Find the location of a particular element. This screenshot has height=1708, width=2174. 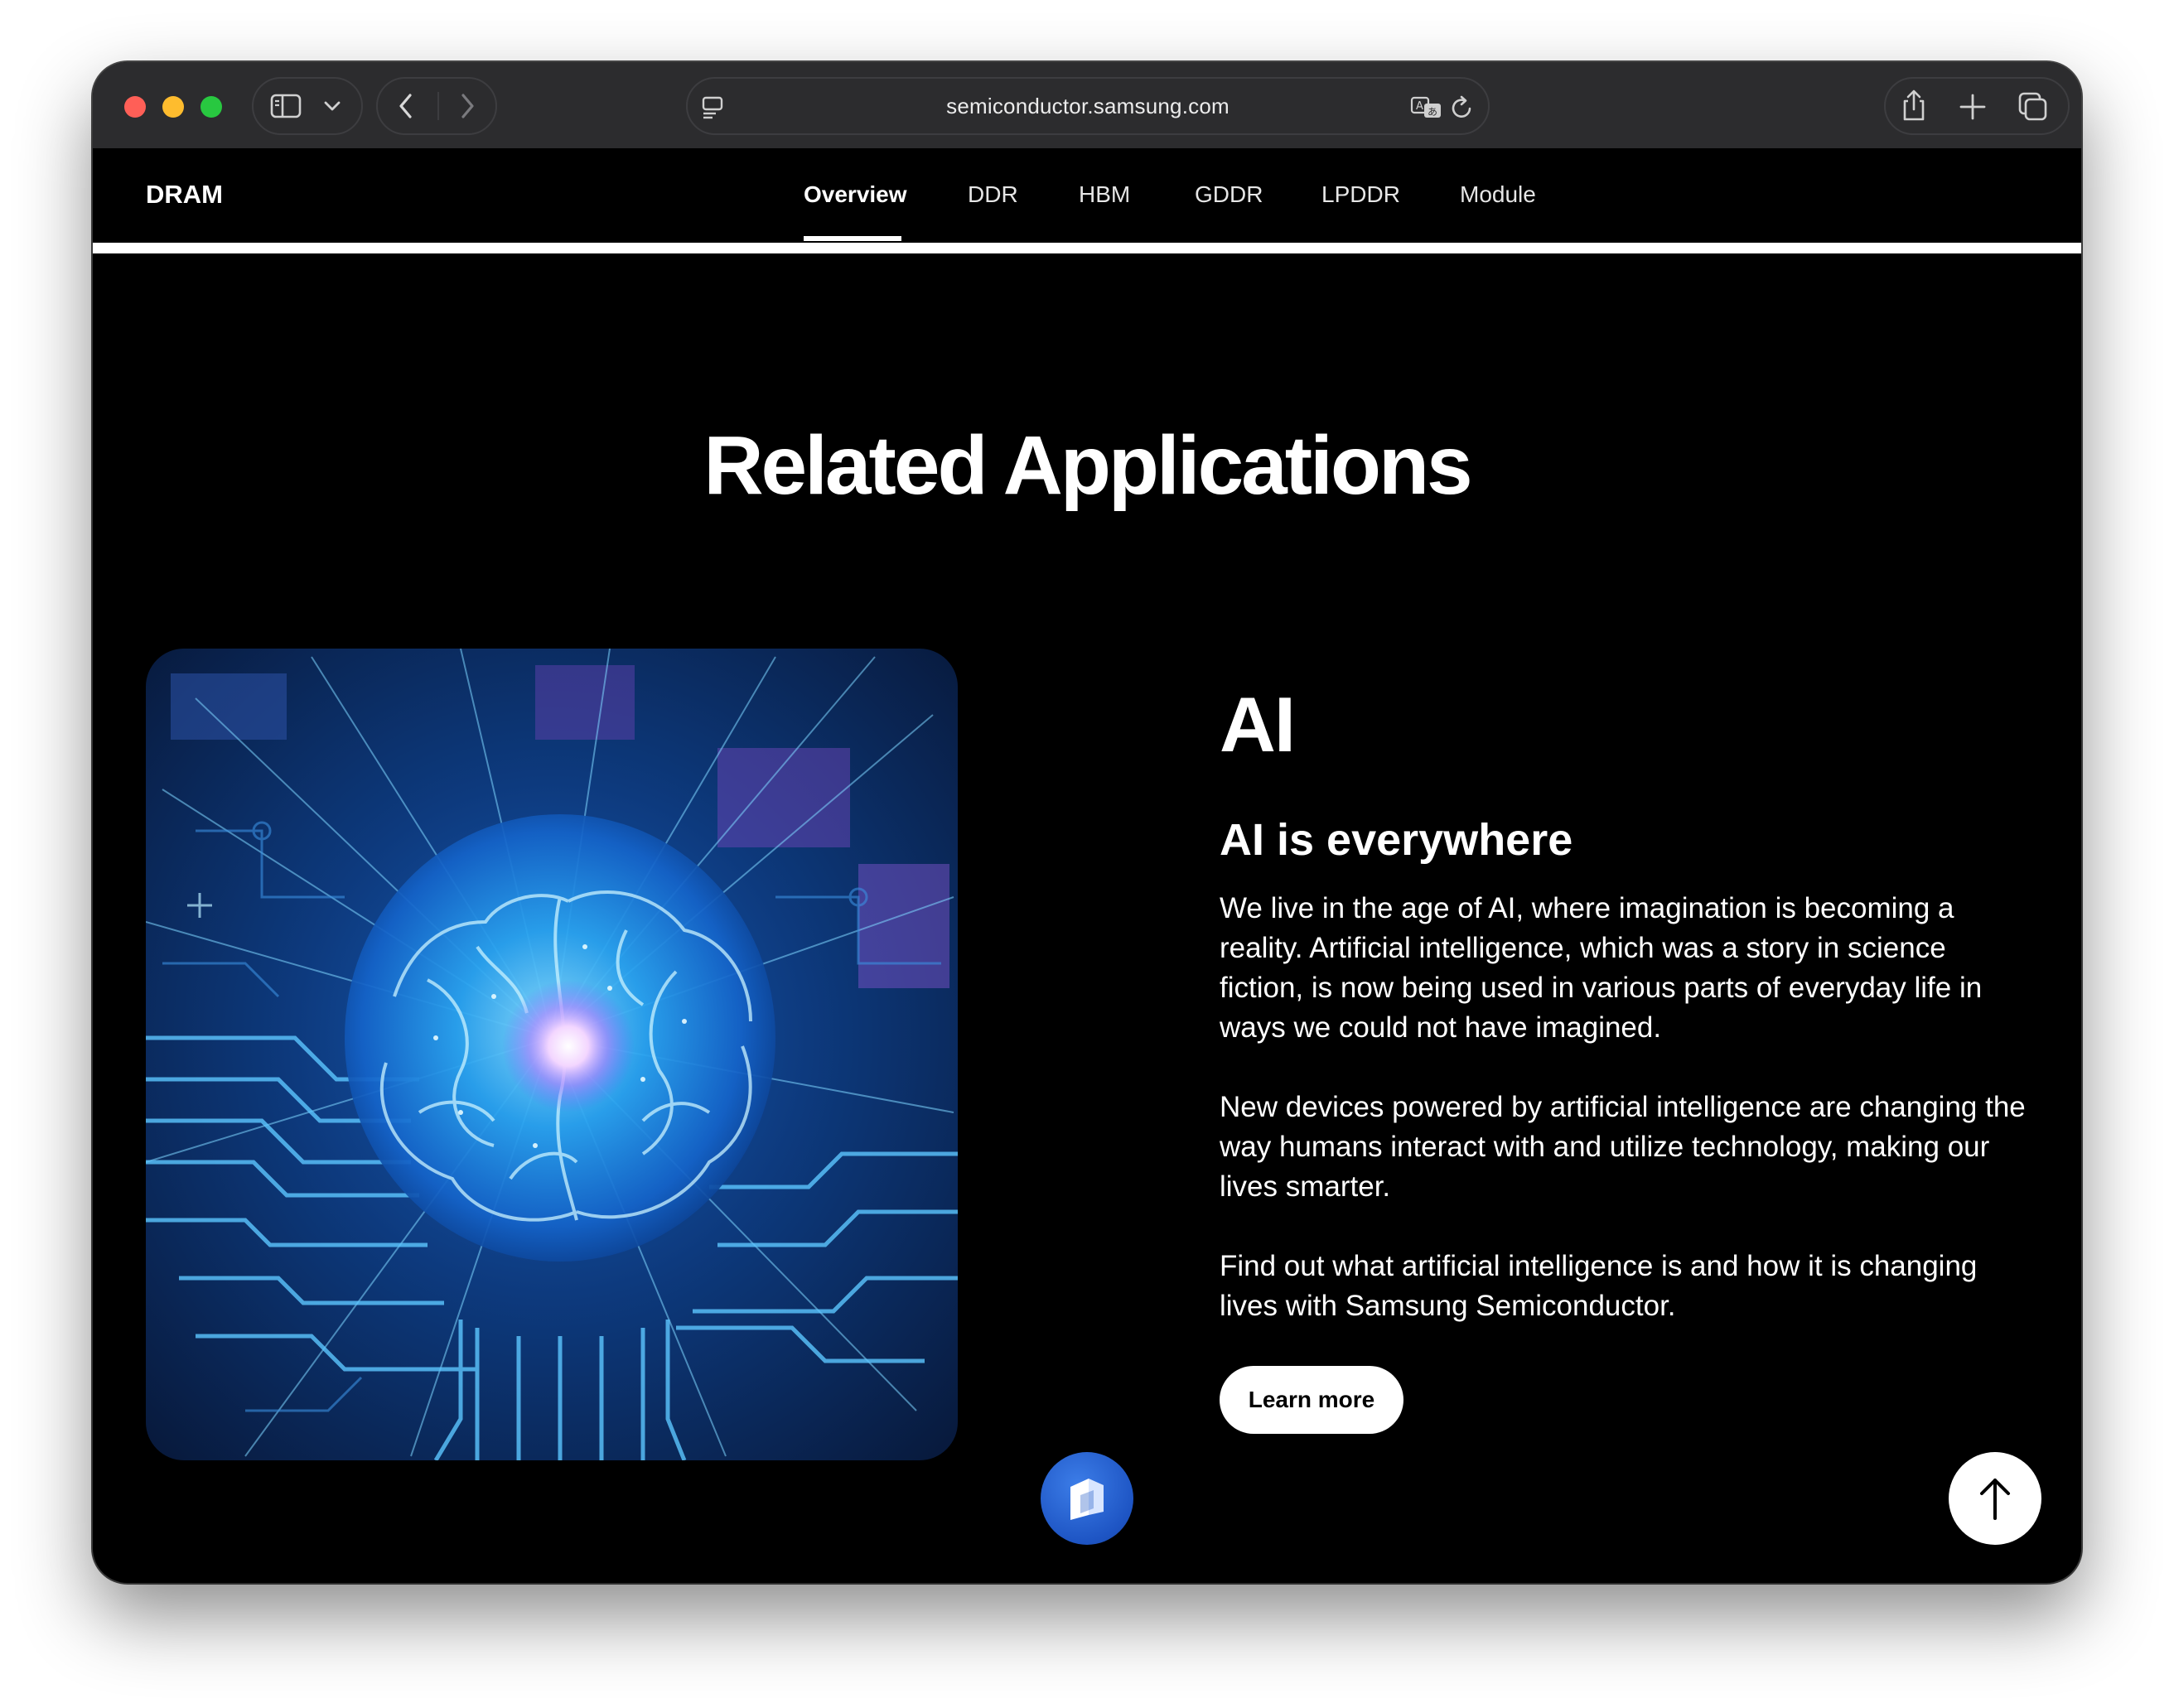

new-tab-icon is located at coordinates (1973, 107).